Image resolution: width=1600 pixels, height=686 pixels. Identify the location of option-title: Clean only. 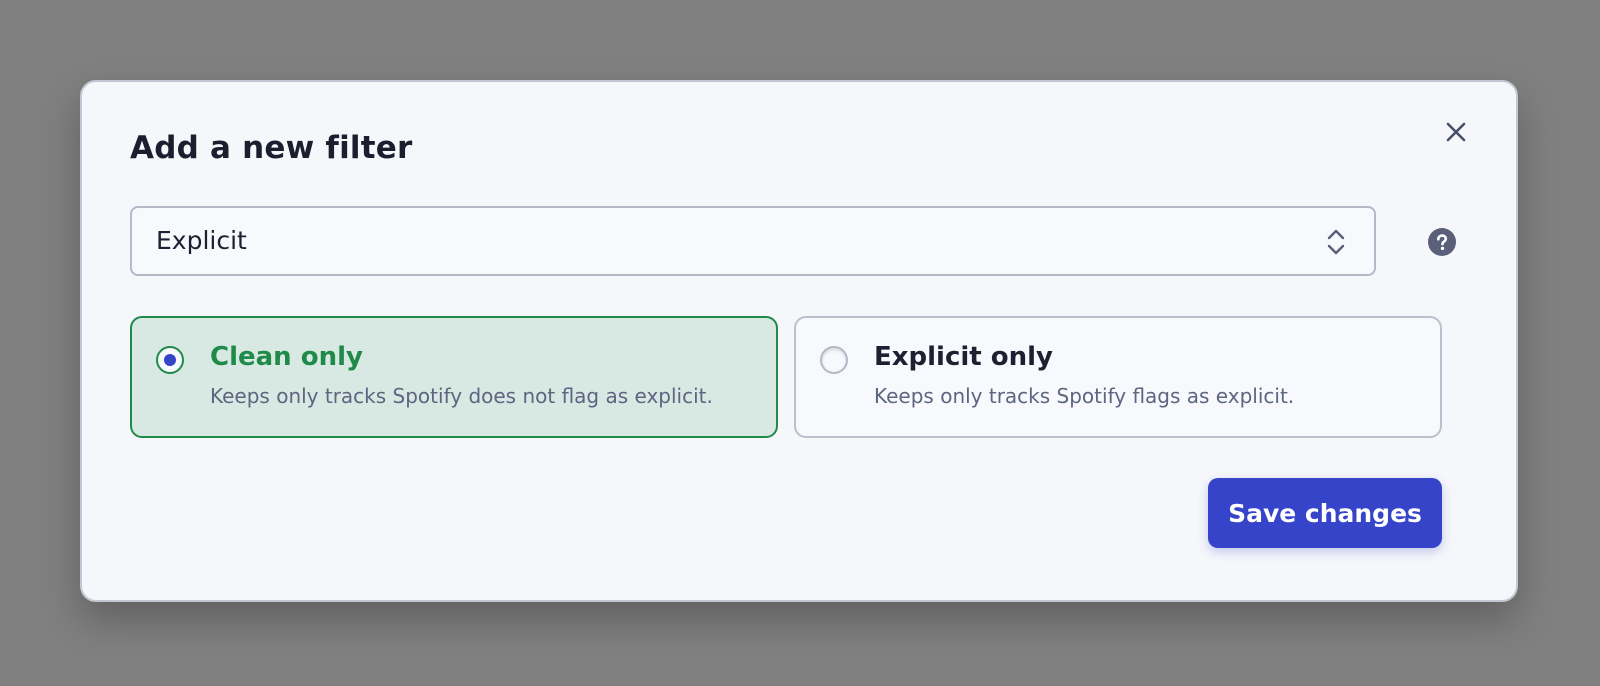
(286, 357).